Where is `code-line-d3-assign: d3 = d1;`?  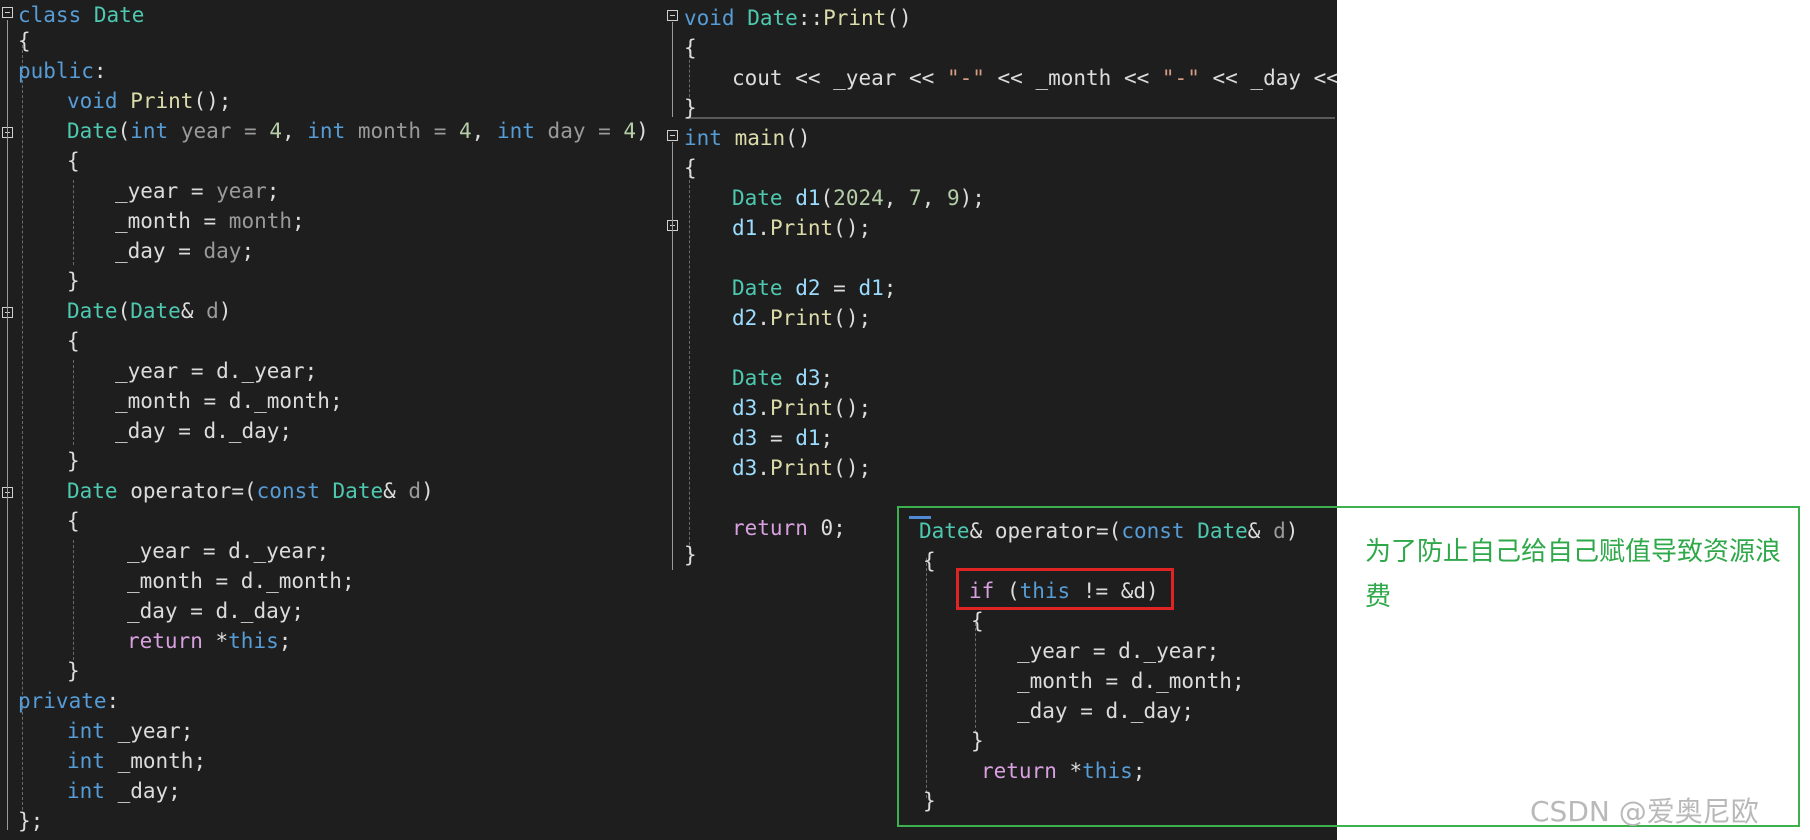
code-line-d3-assign: d3 = d1; is located at coordinates (783, 438).